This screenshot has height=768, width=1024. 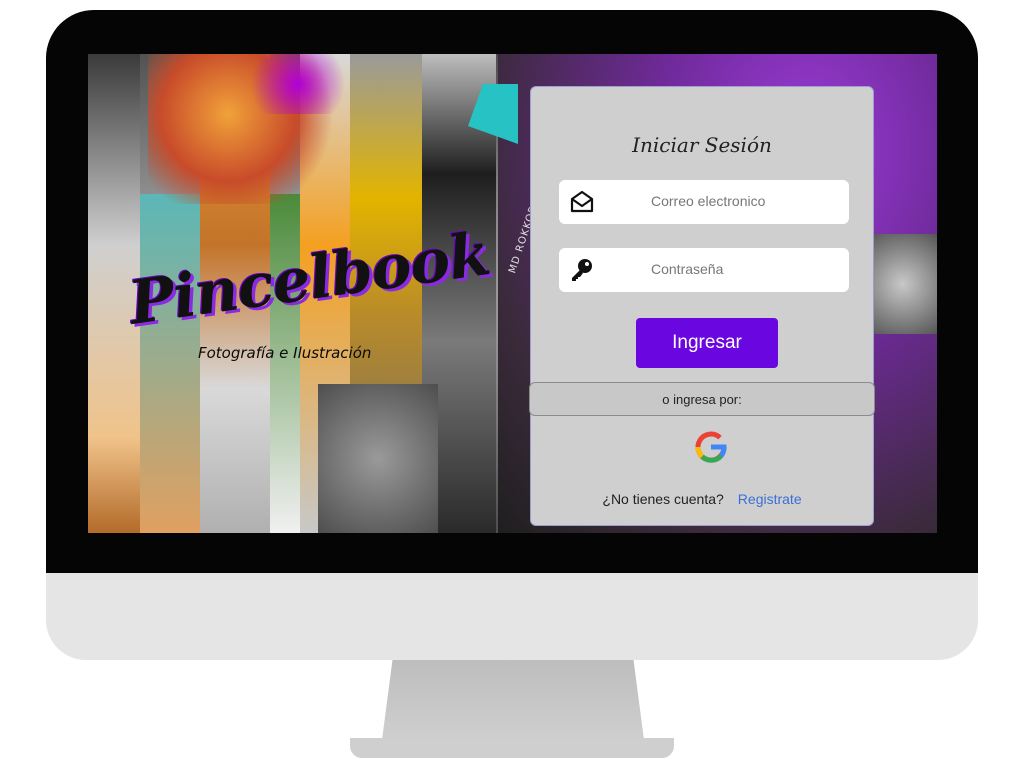 I want to click on email-field: Correo electronico, so click(x=704, y=202).